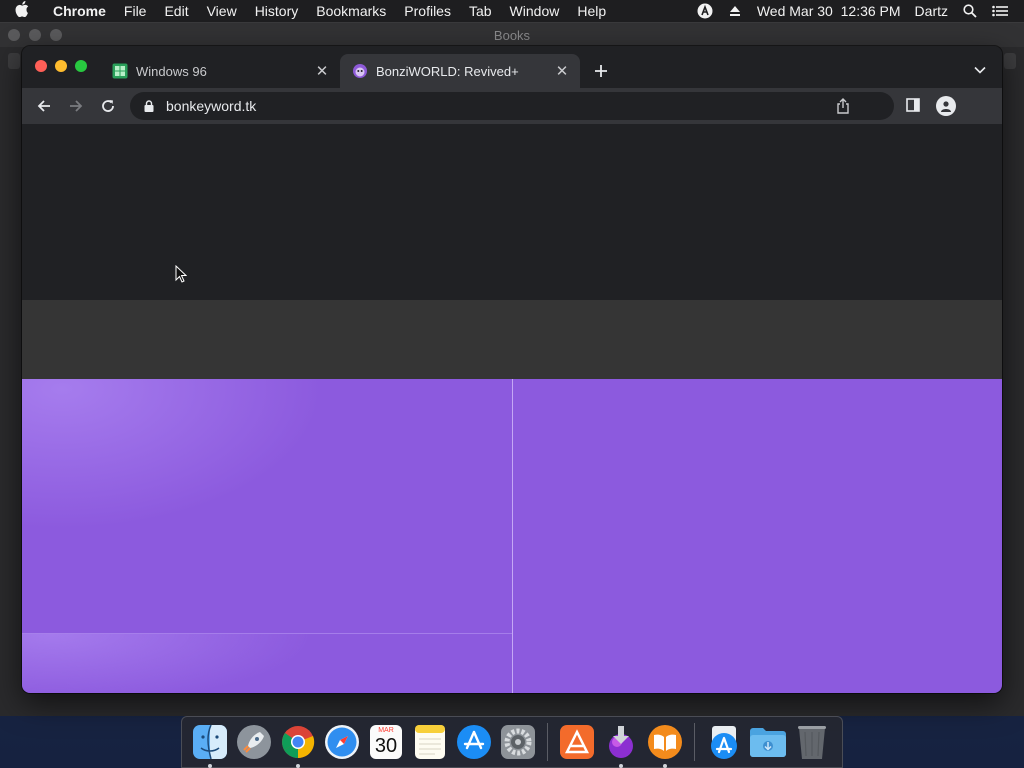 Image resolution: width=1024 pixels, height=768 pixels. I want to click on plus-icon, so click(601, 71).